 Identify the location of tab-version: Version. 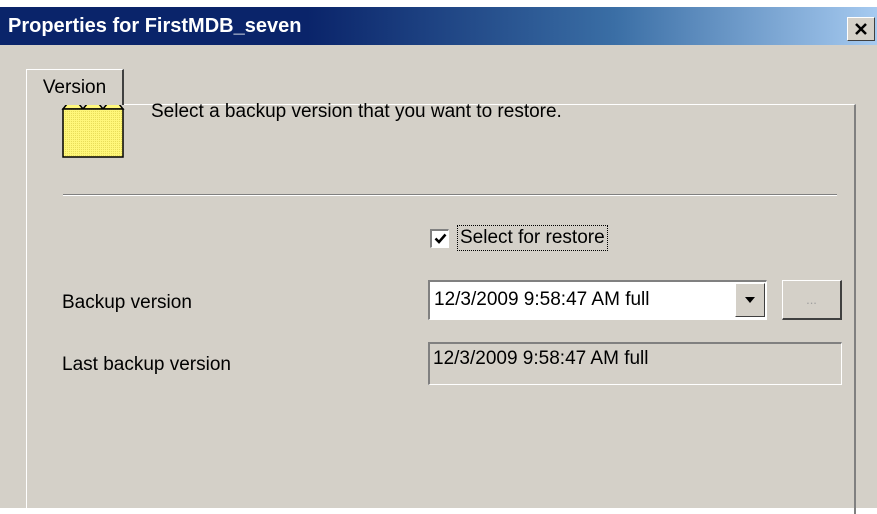
(75, 87).